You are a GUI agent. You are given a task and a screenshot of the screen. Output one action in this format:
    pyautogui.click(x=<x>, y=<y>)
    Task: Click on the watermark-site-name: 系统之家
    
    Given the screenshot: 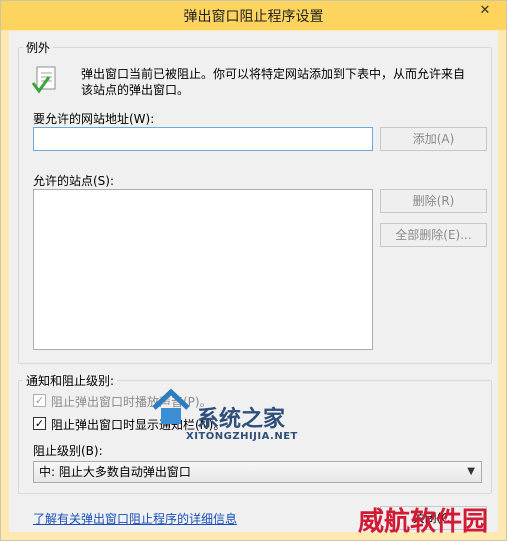 What is the action you would take?
    pyautogui.click(x=241, y=419)
    